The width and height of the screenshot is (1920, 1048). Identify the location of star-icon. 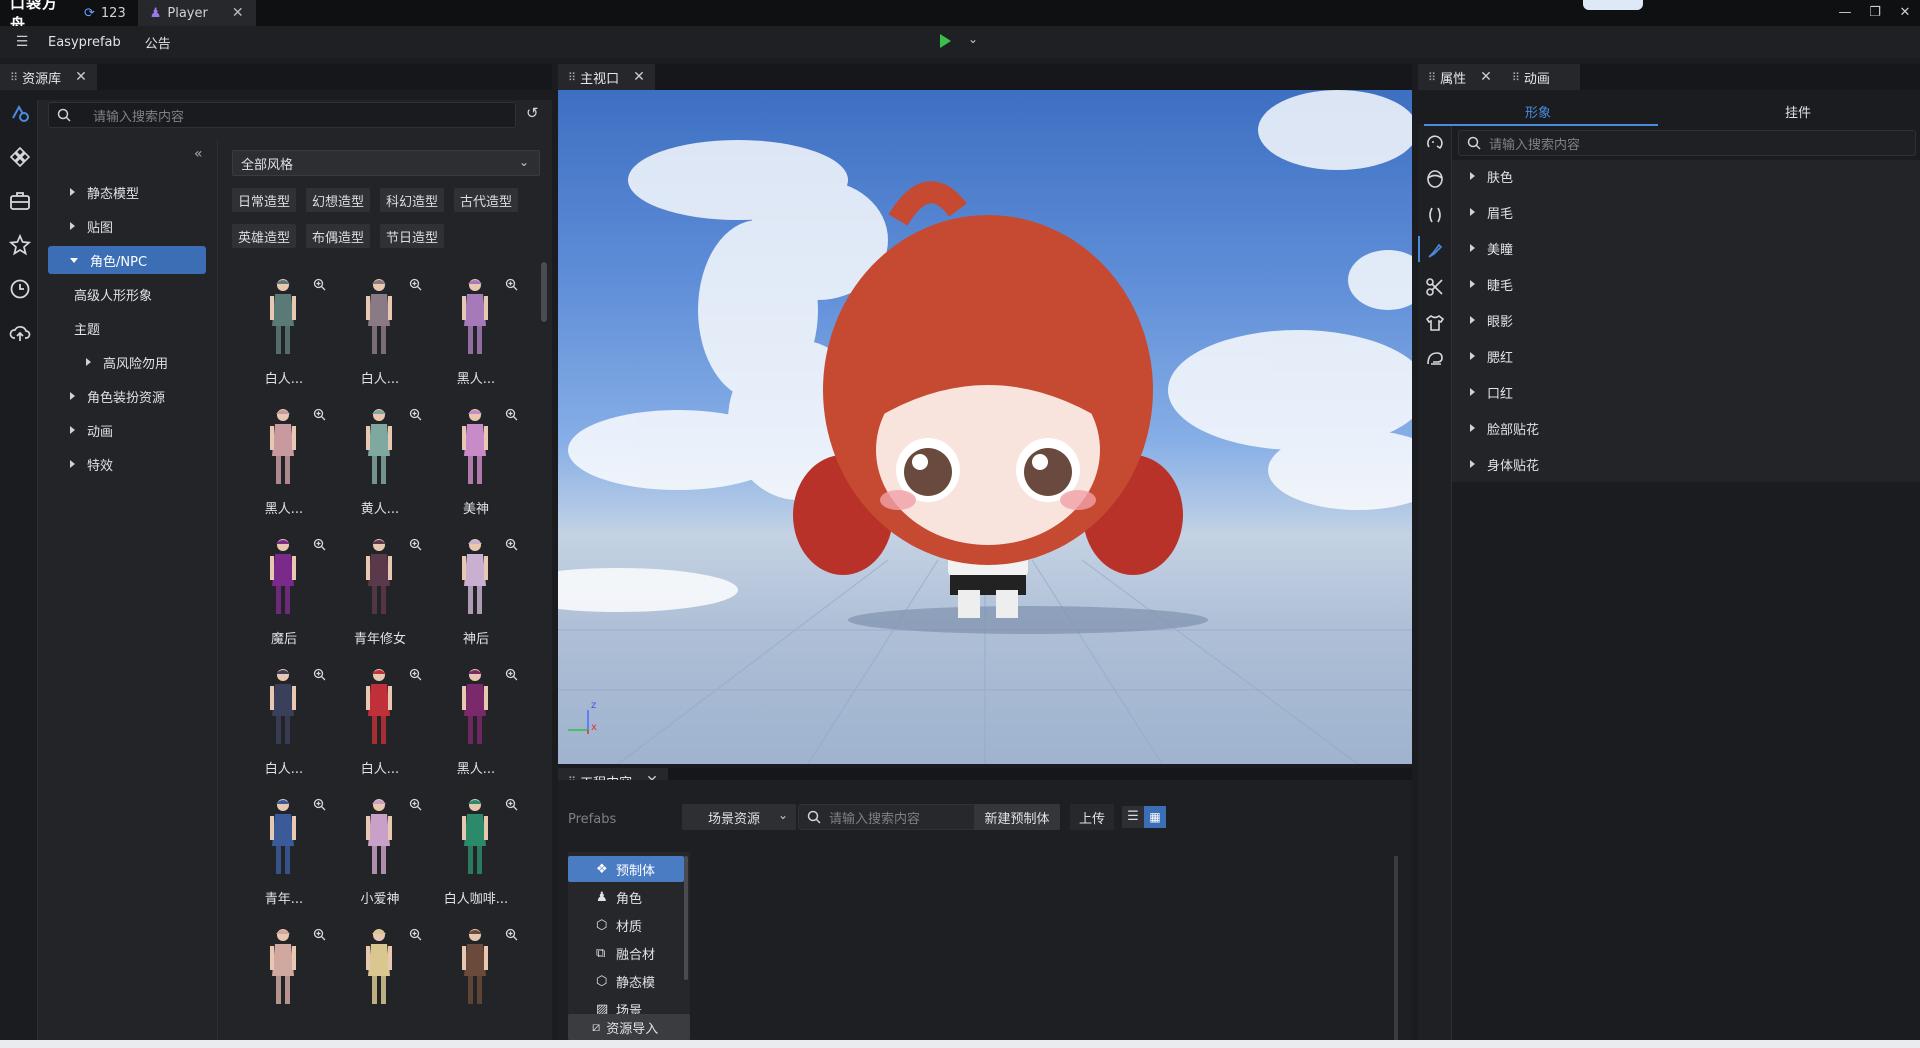
(20, 245).